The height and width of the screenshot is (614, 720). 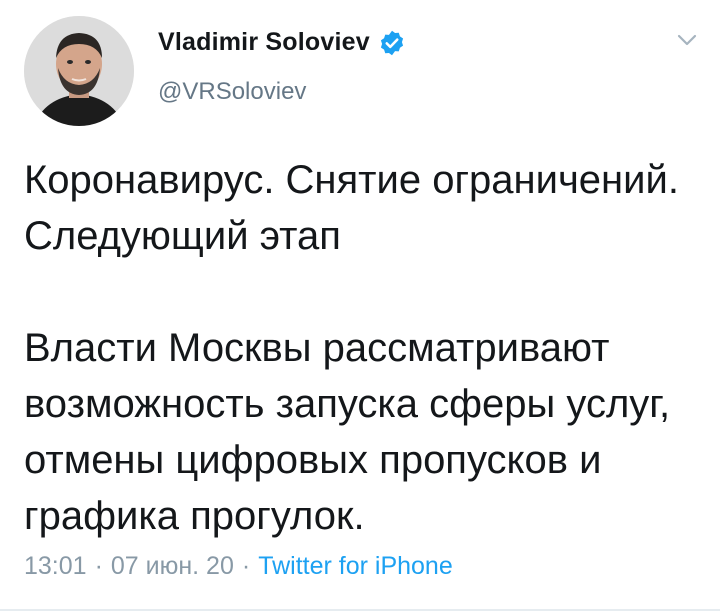 What do you see at coordinates (55, 566) in the screenshot?
I see `tweet-time: 13:01` at bounding box center [55, 566].